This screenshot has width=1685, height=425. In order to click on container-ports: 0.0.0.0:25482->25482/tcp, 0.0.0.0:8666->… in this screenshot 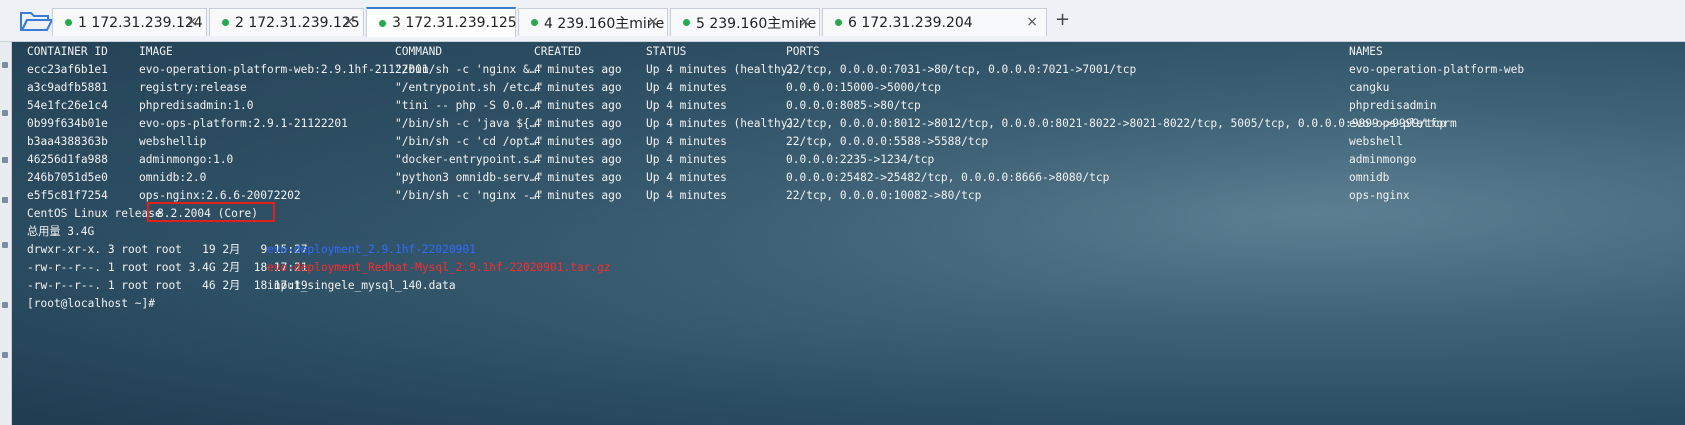, I will do `click(948, 177)`.